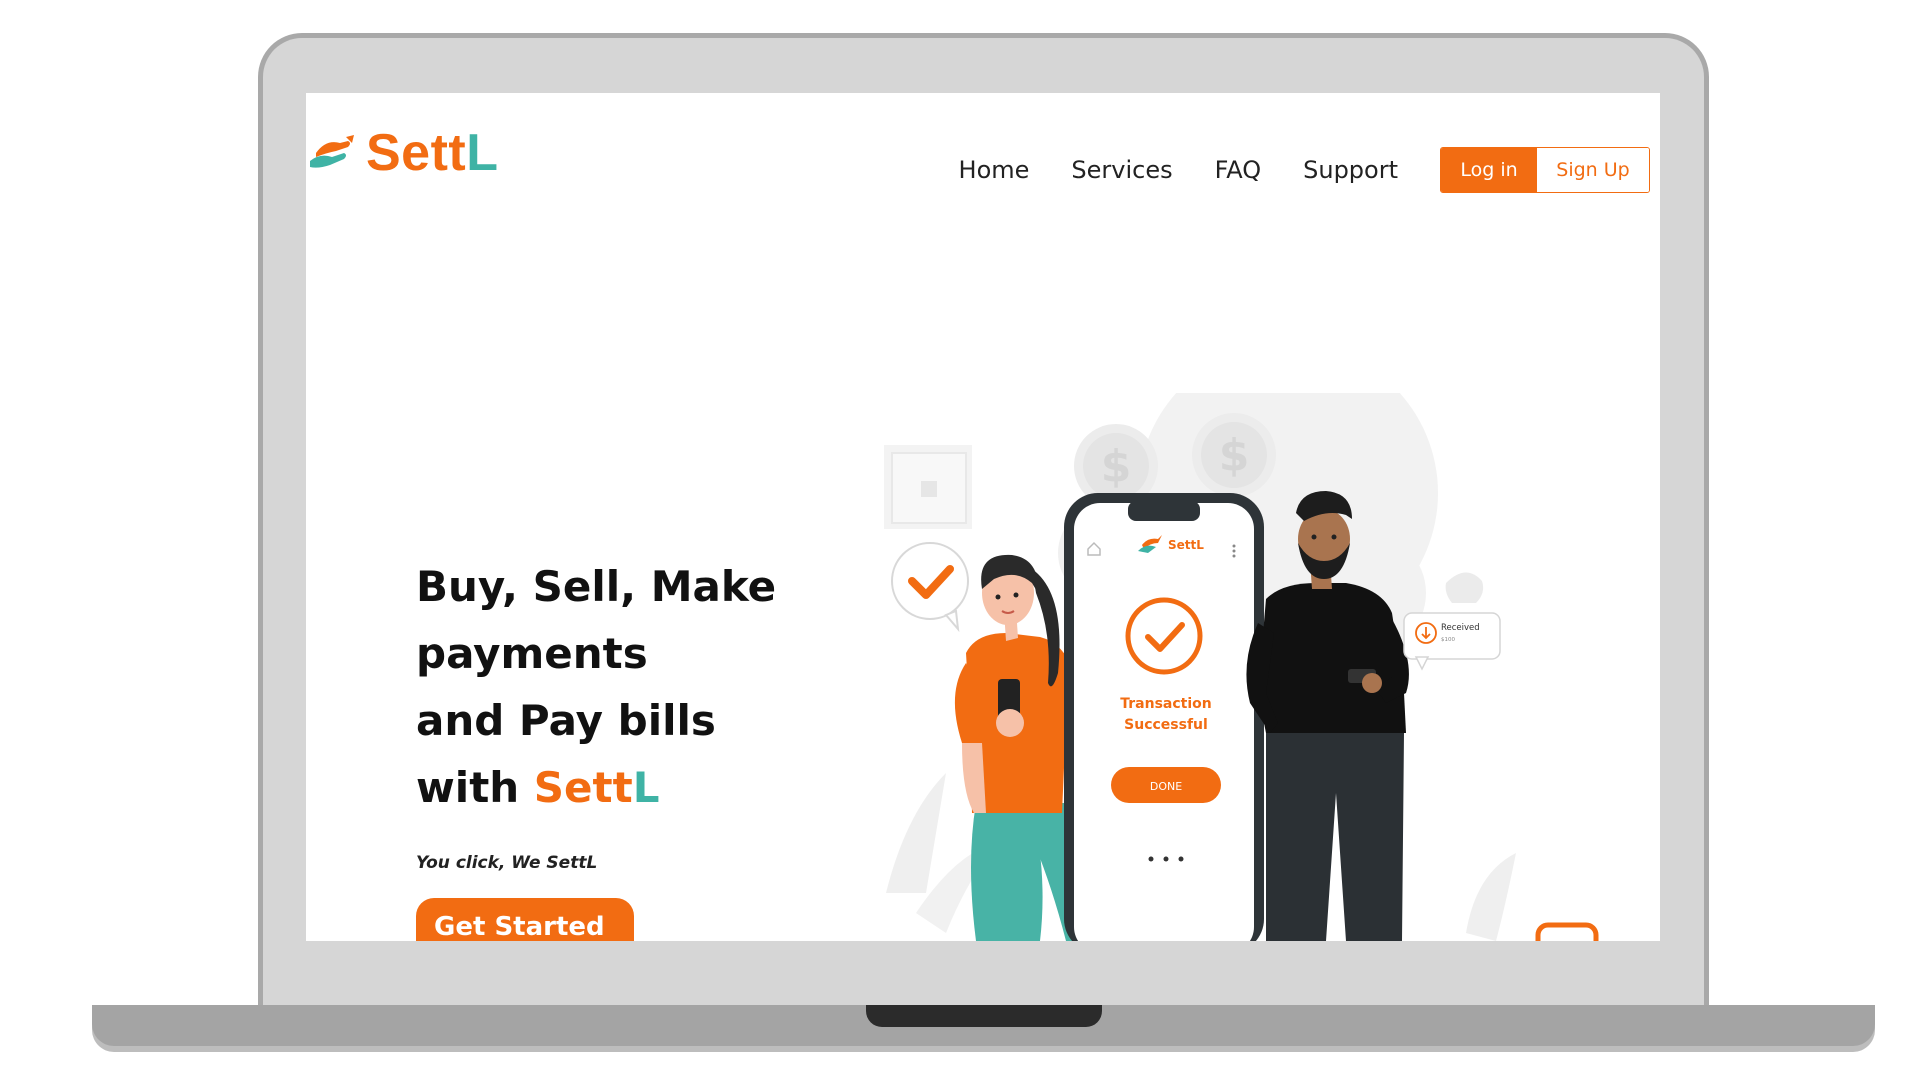  I want to click on check-bubble-icon, so click(930, 587).